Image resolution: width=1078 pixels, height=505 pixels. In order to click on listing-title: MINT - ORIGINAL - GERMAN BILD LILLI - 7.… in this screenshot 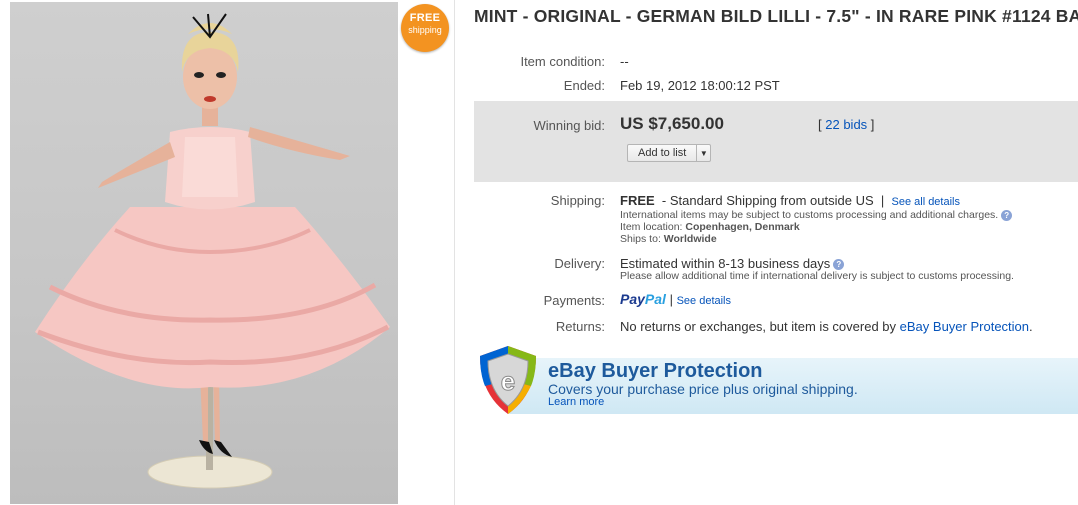, I will do `click(776, 16)`.